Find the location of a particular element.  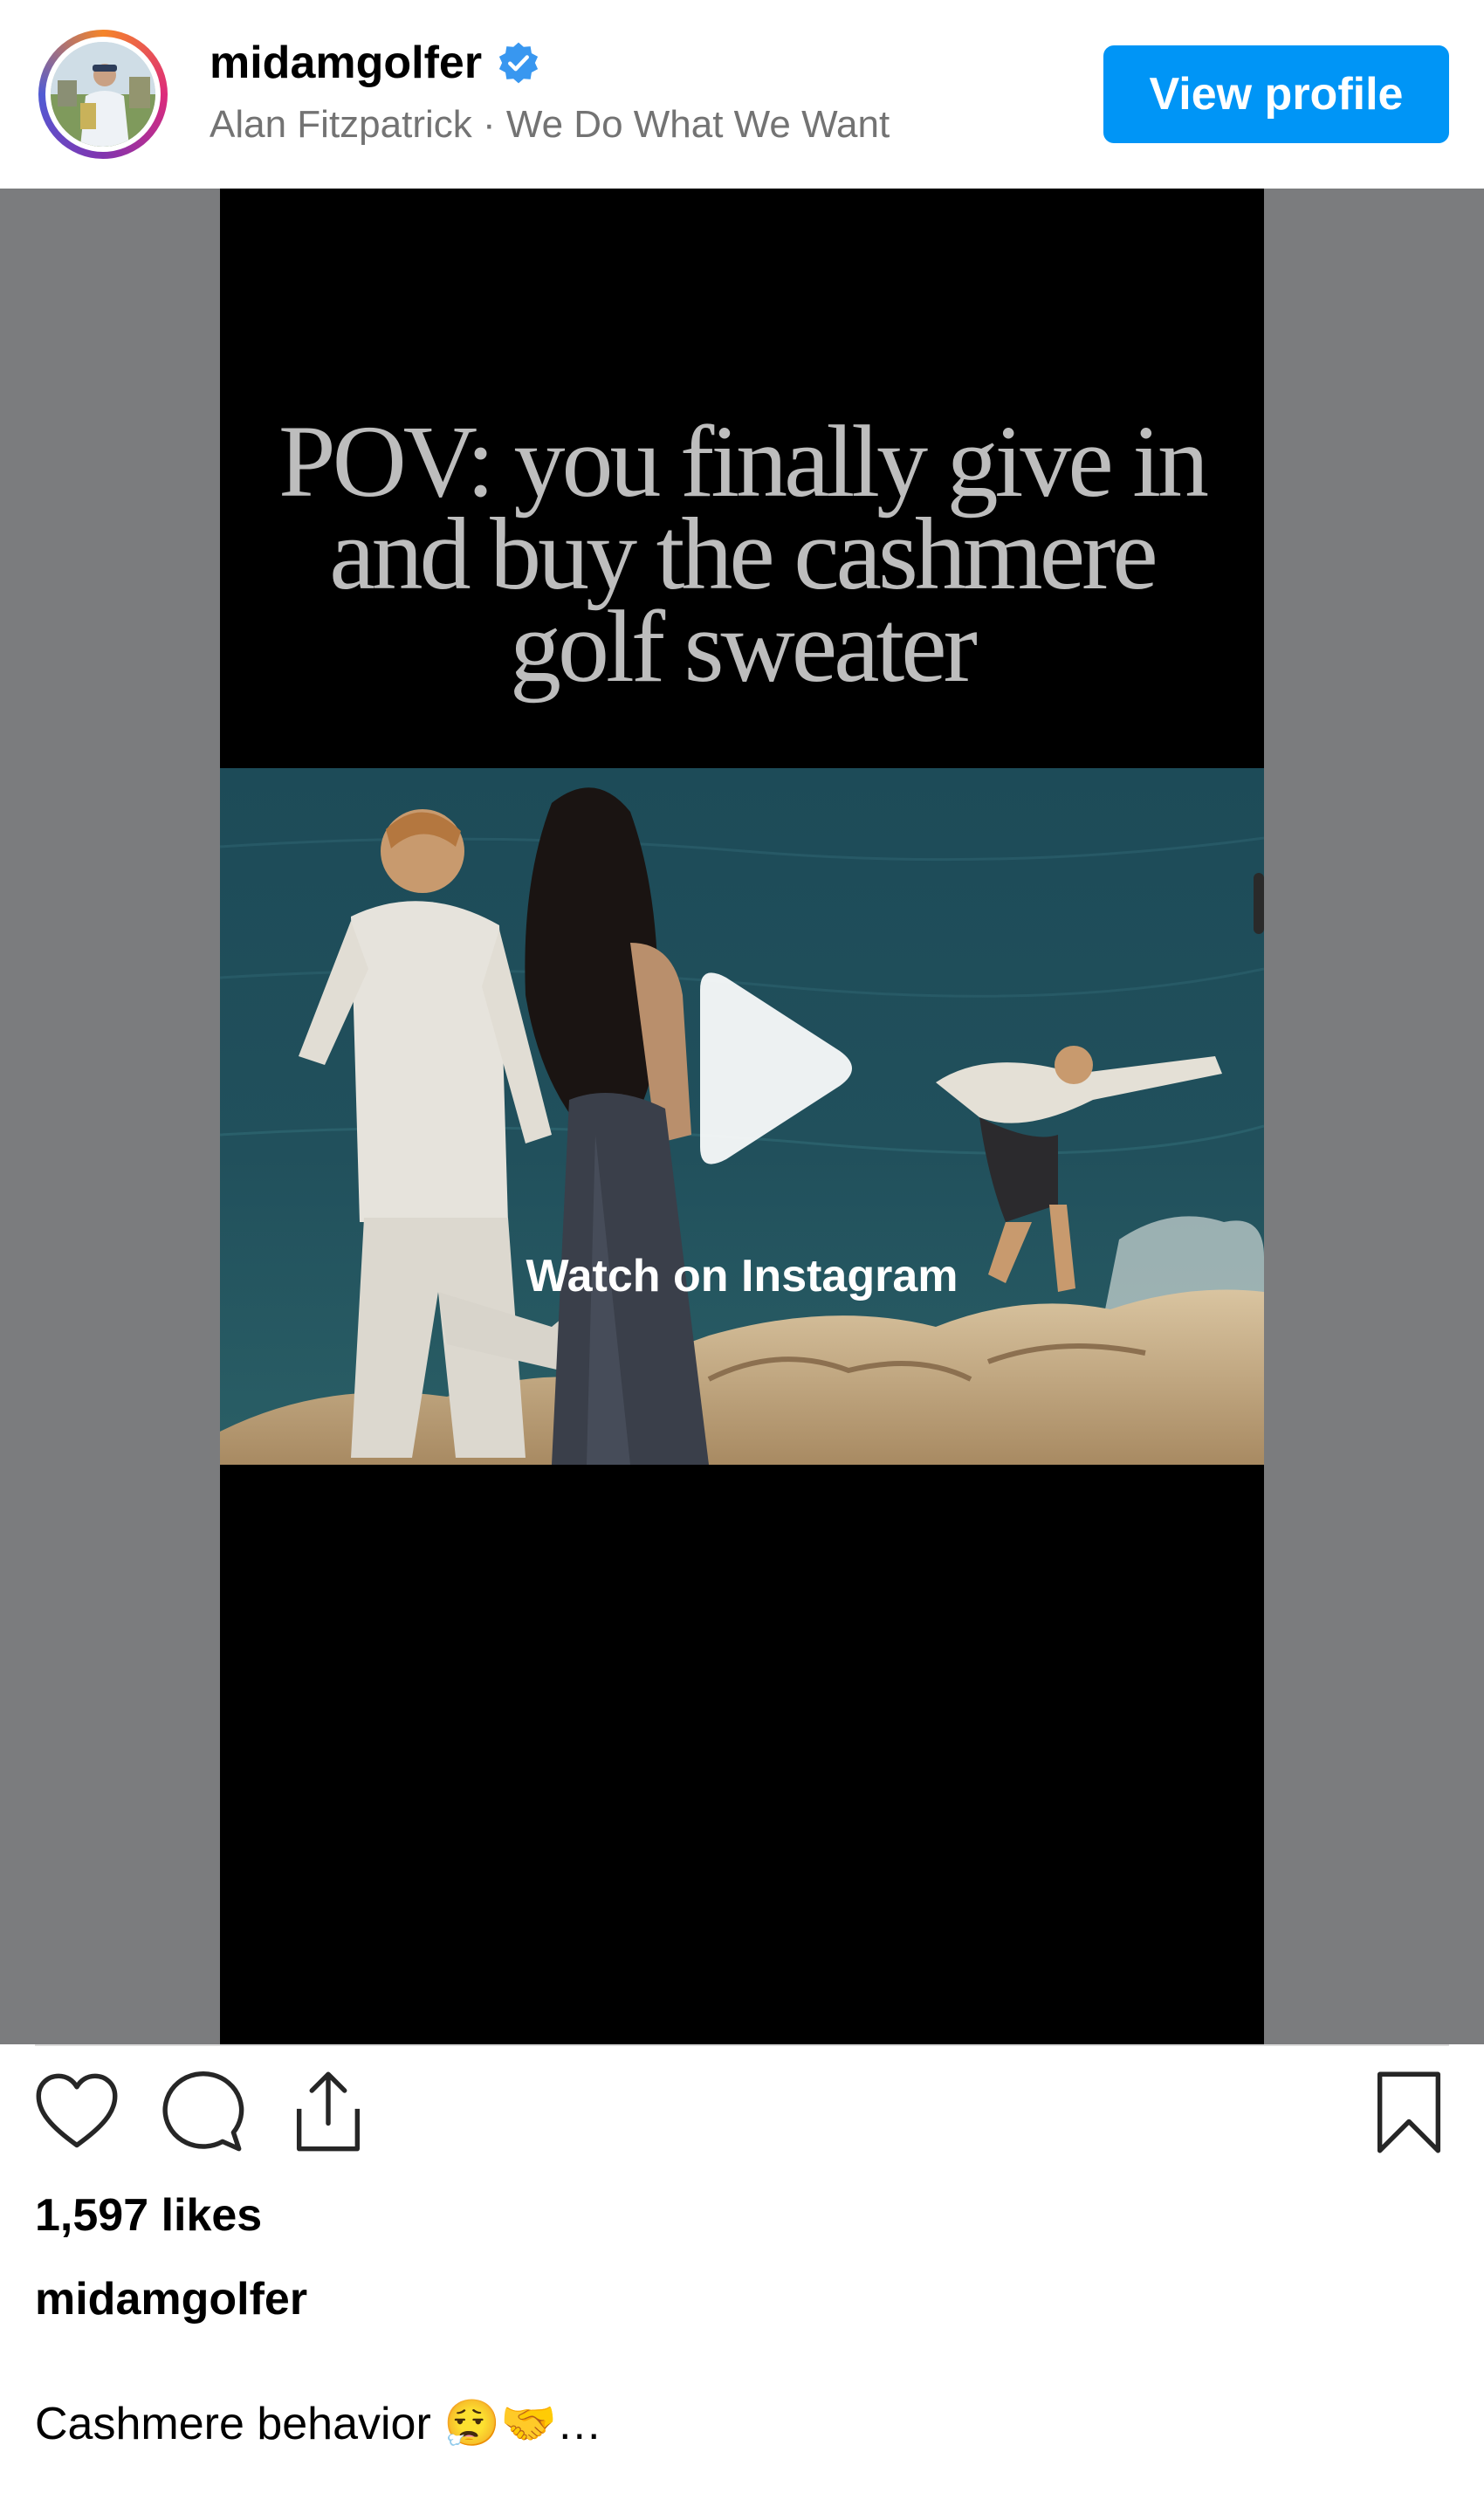

video-caption-line: and buy the cashmere is located at coordinates (744, 554).